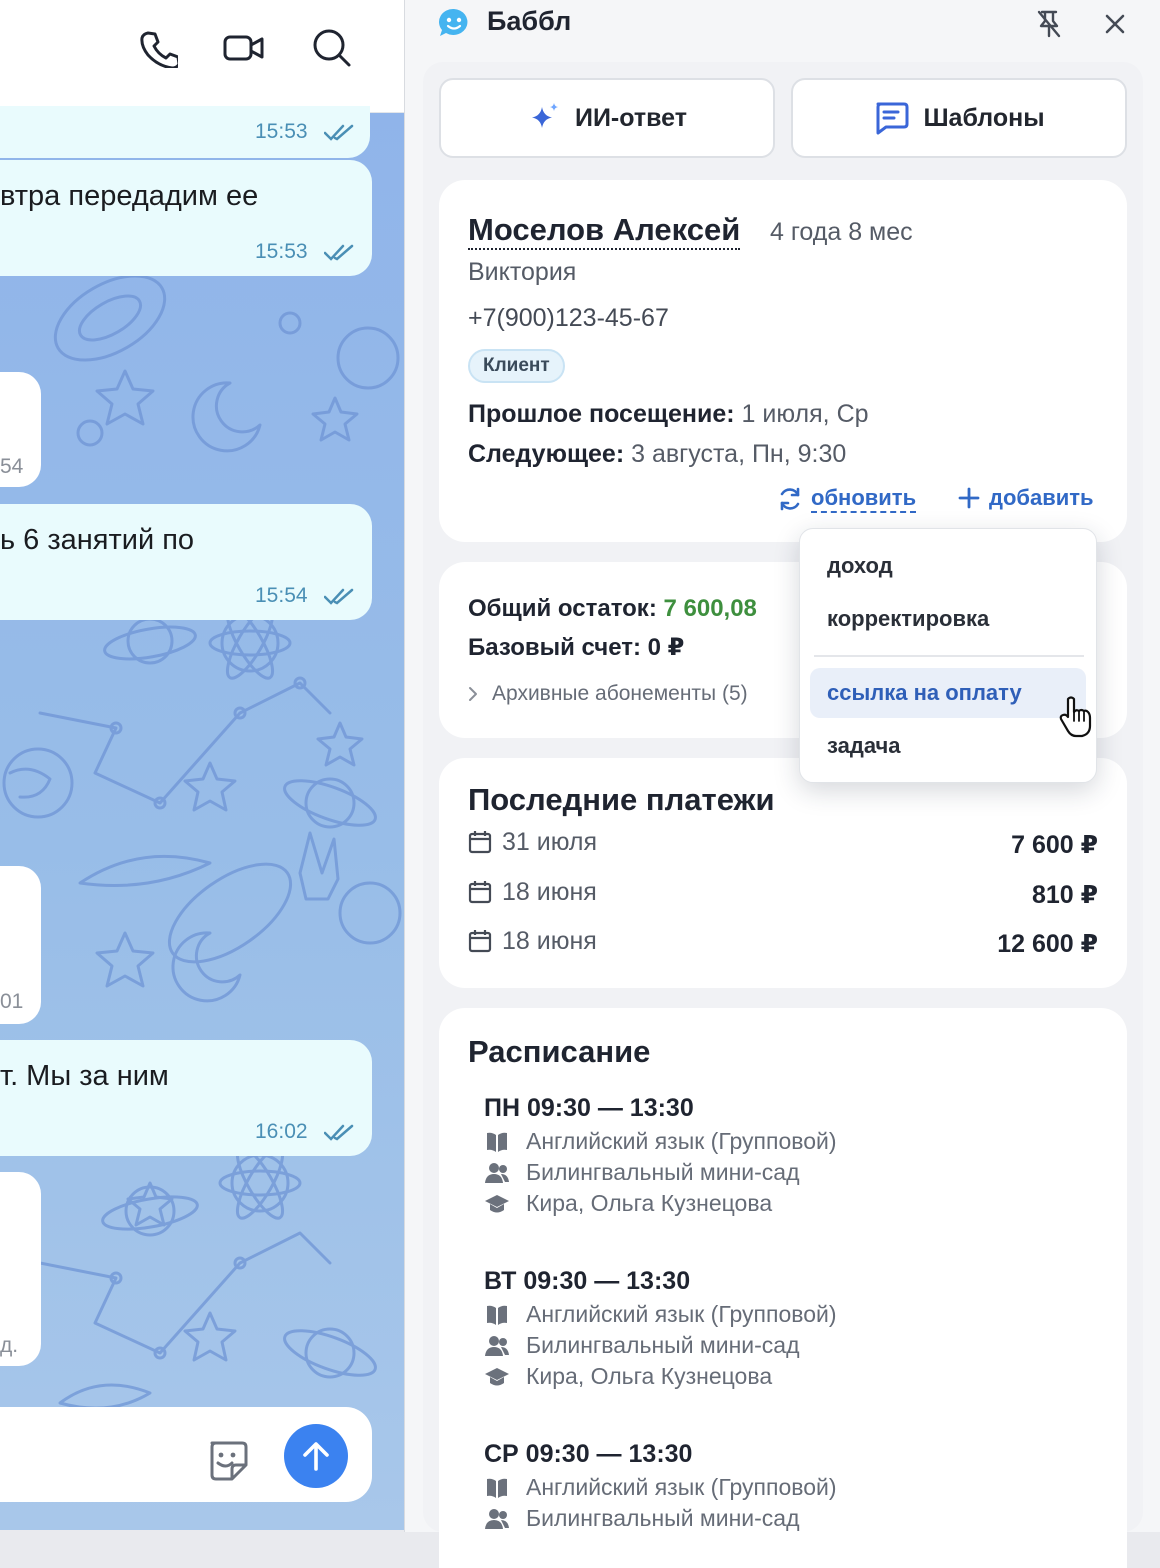 The image size is (1160, 1568). I want to click on refresh-icon, so click(790, 499).